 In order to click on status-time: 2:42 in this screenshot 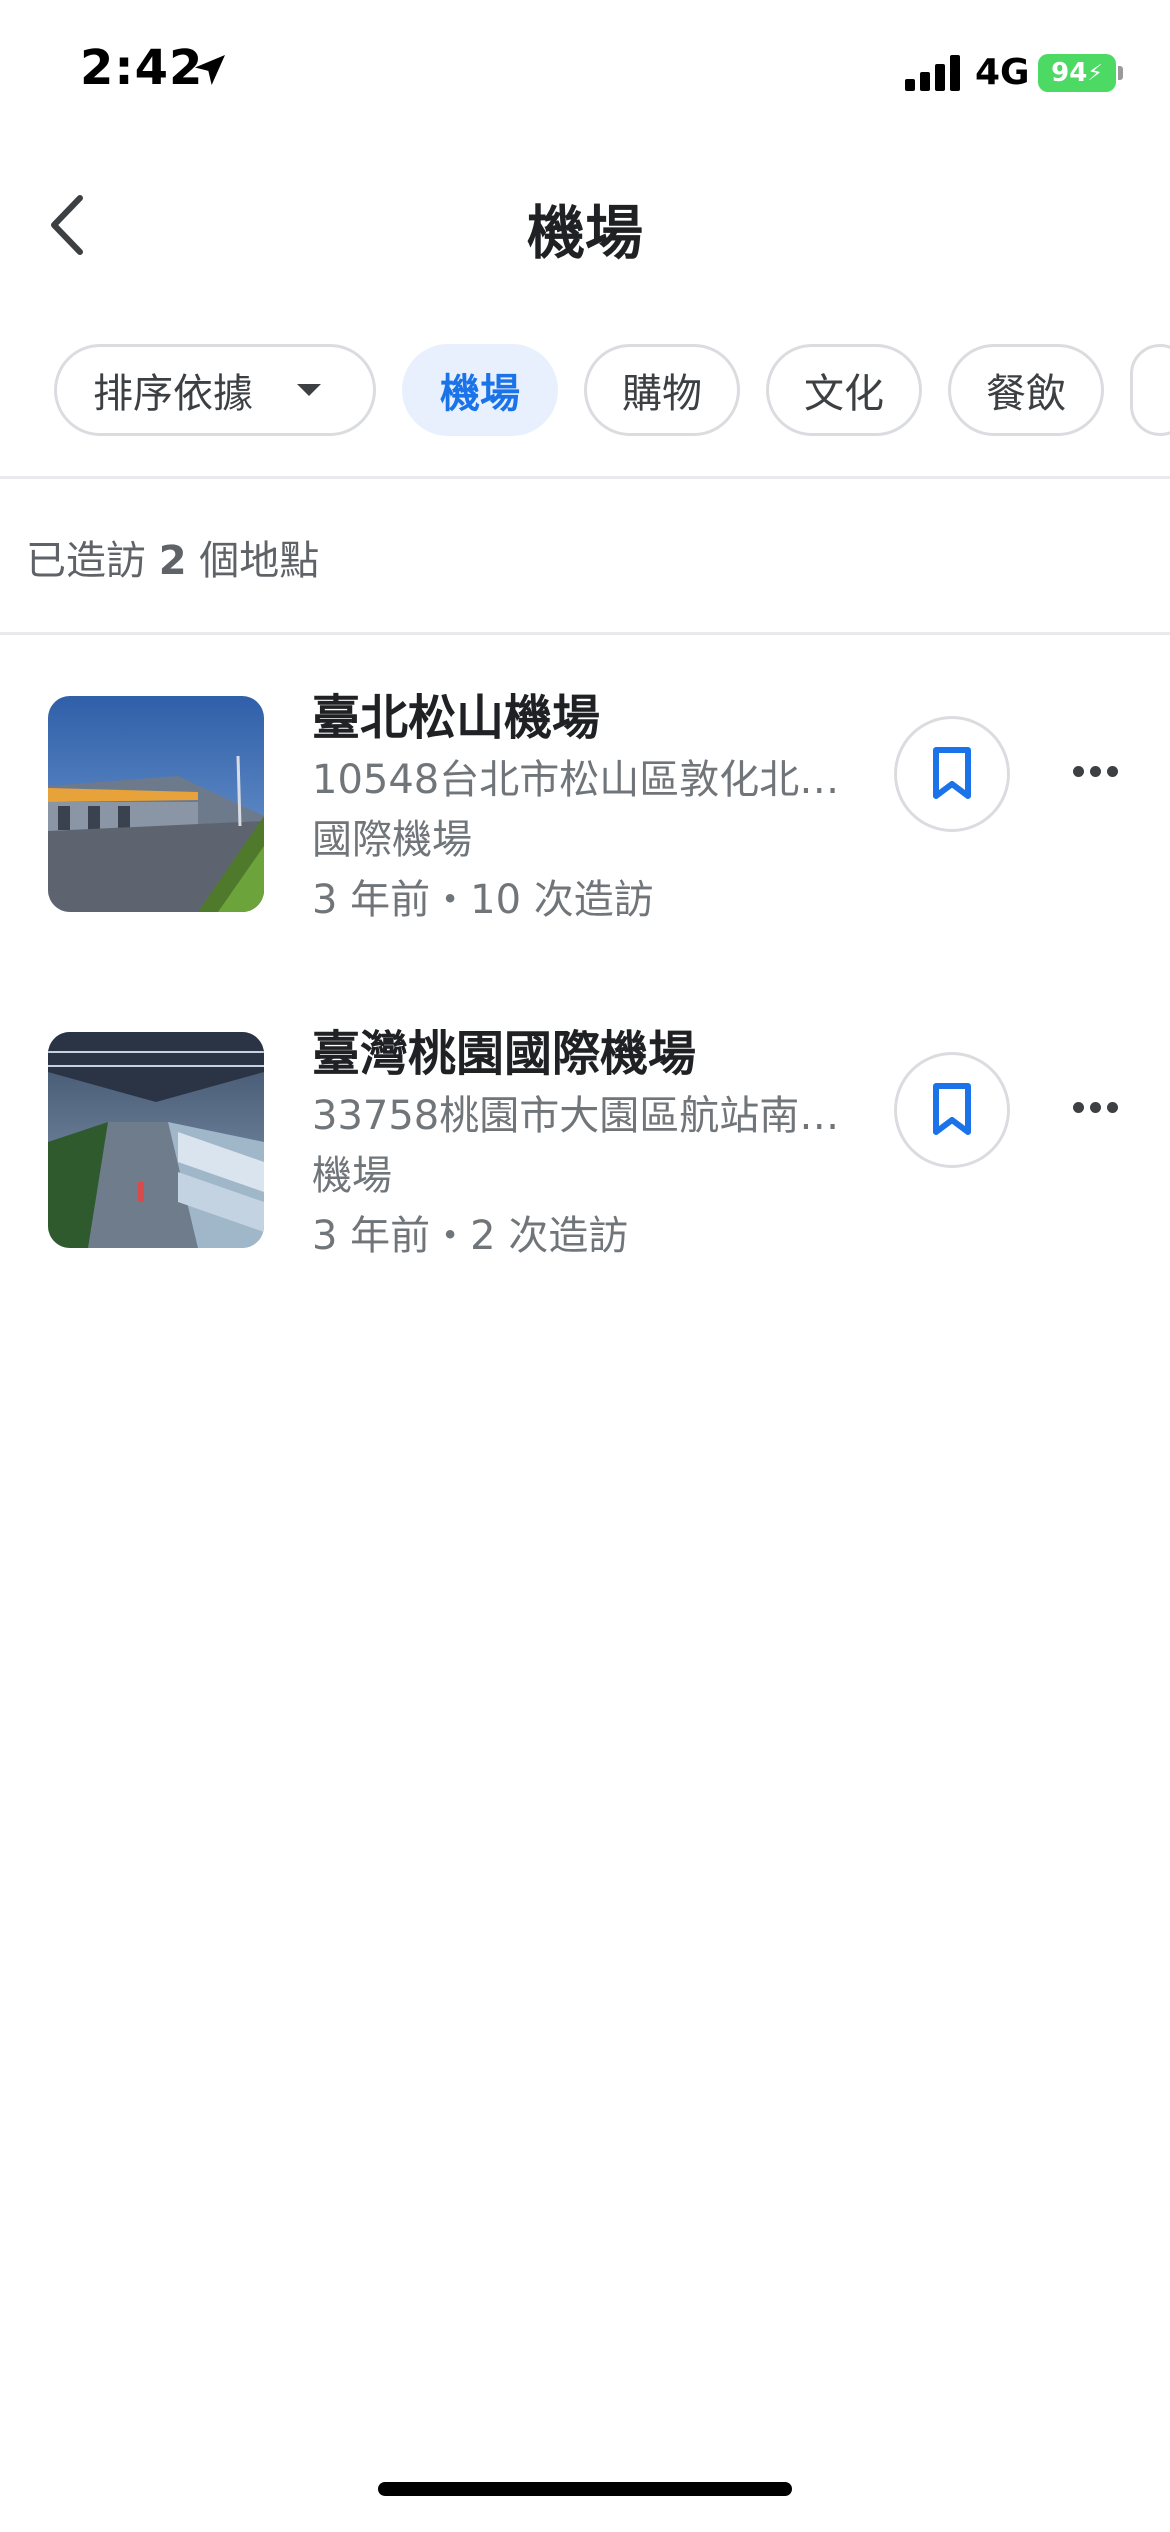, I will do `click(142, 68)`.